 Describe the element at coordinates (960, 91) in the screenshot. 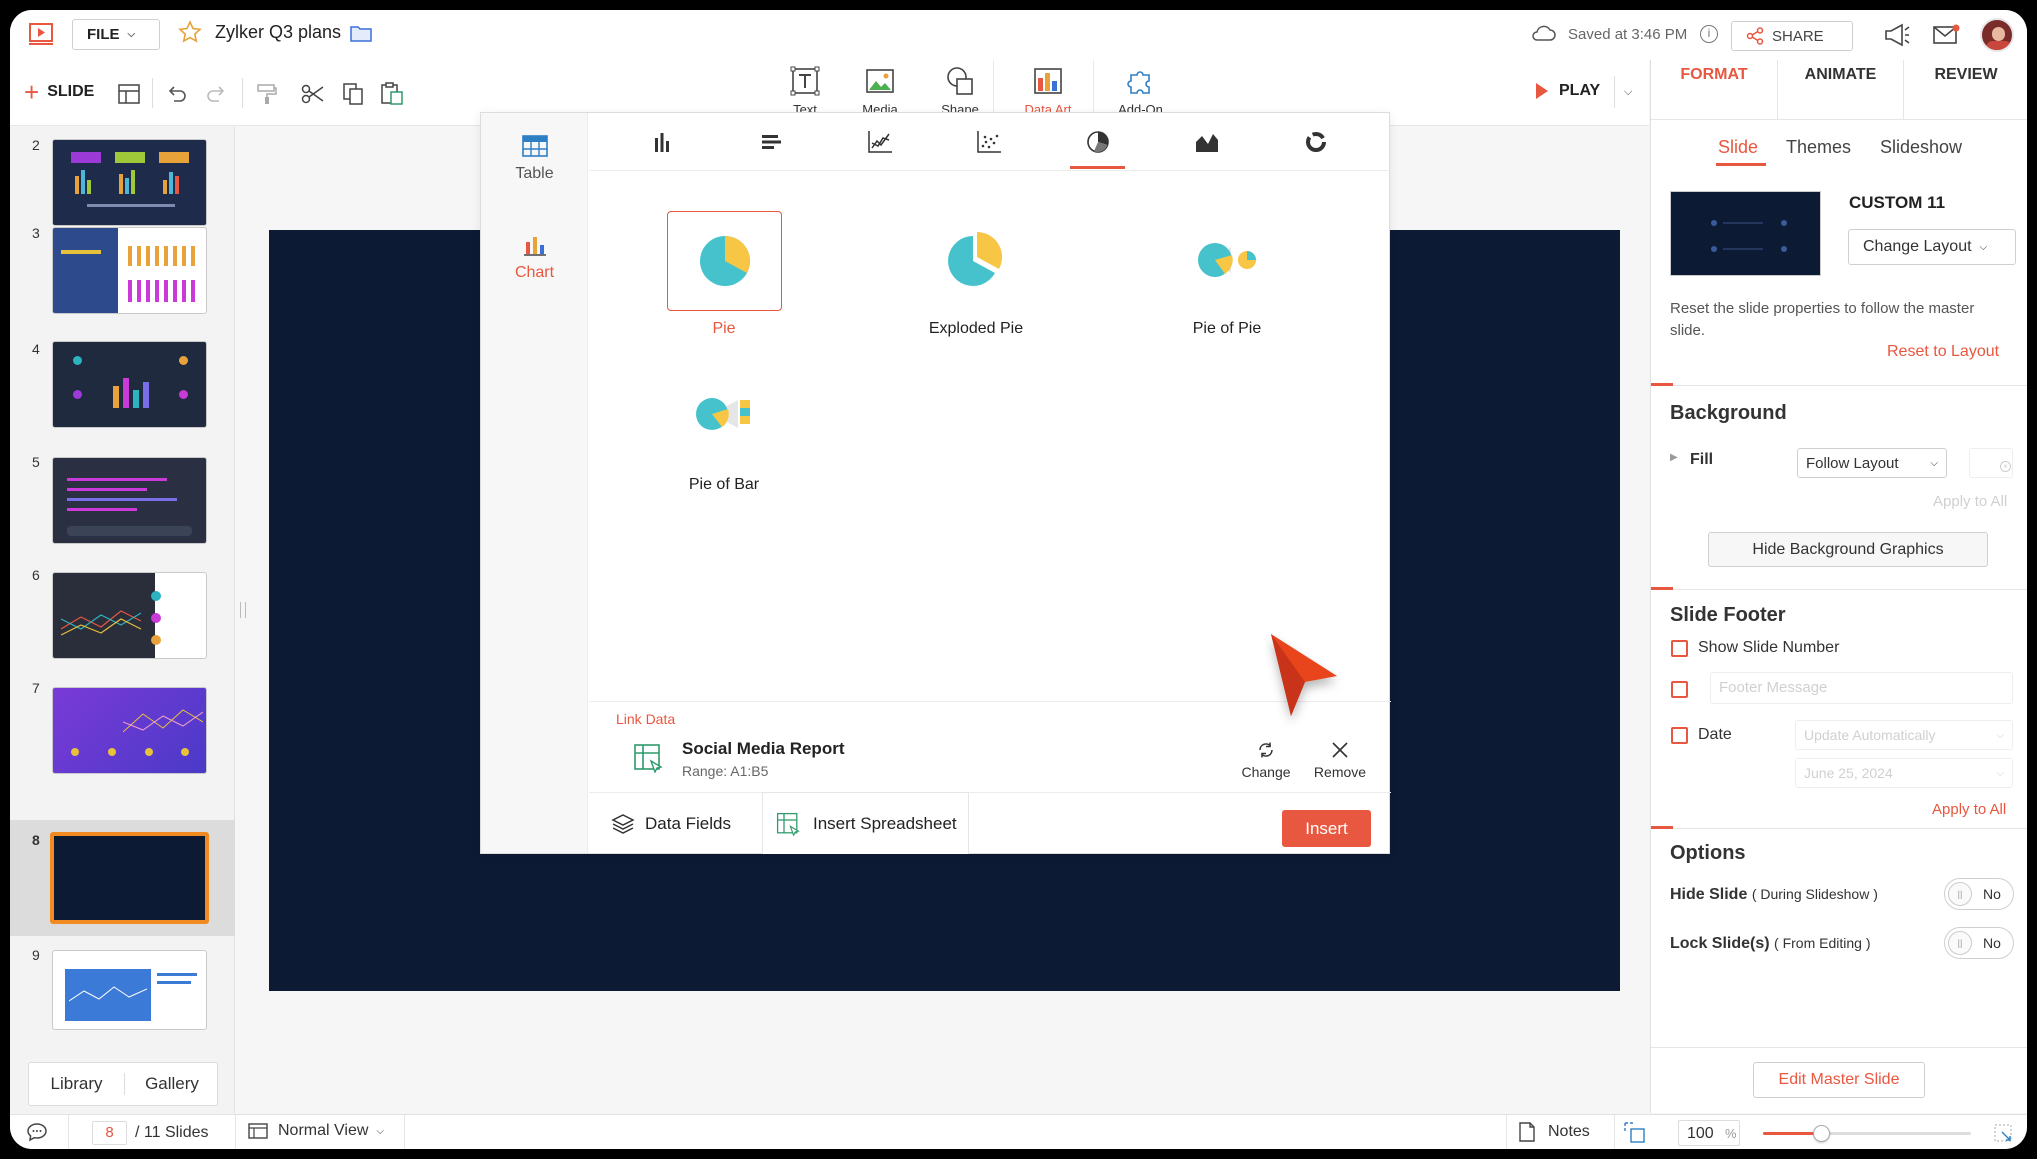

I see `insert-shape-button: Shape` at that location.